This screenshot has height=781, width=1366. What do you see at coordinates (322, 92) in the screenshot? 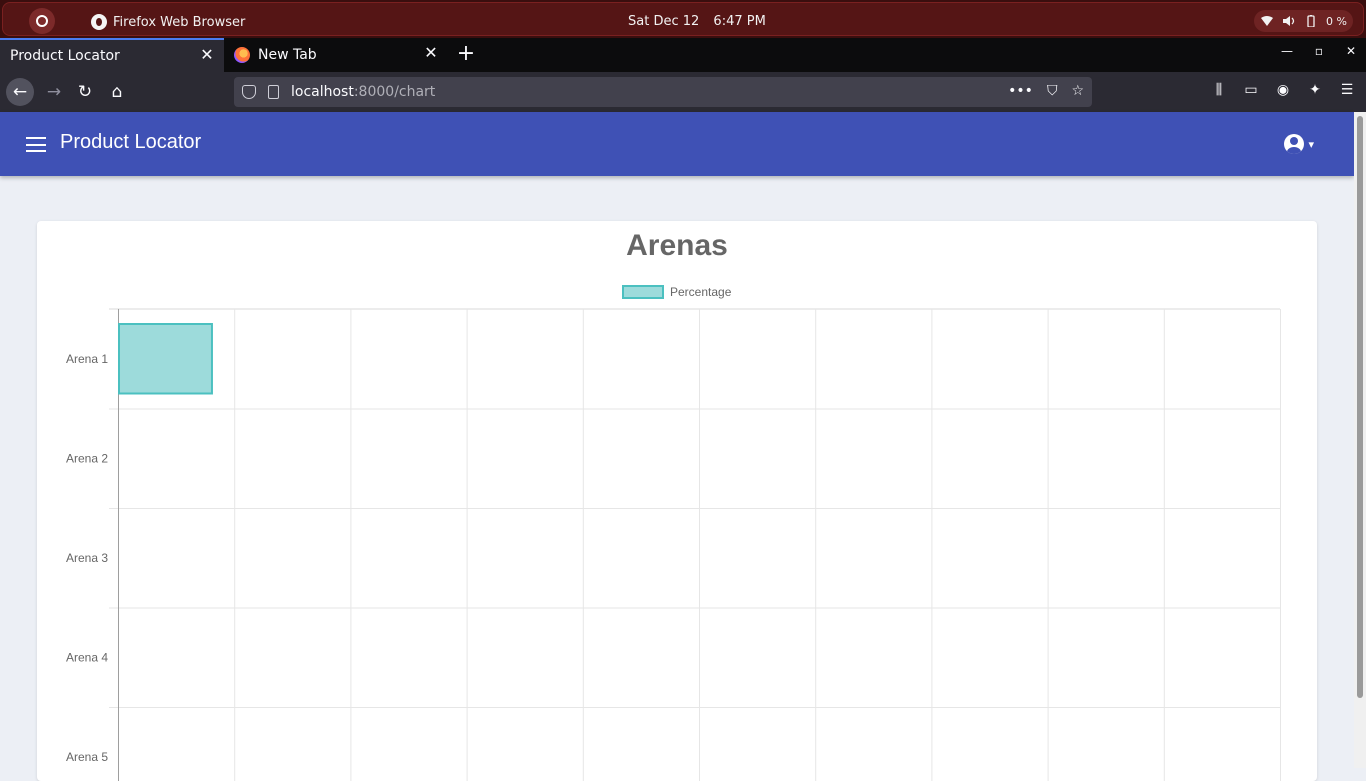
I see `url-host: localhost` at bounding box center [322, 92].